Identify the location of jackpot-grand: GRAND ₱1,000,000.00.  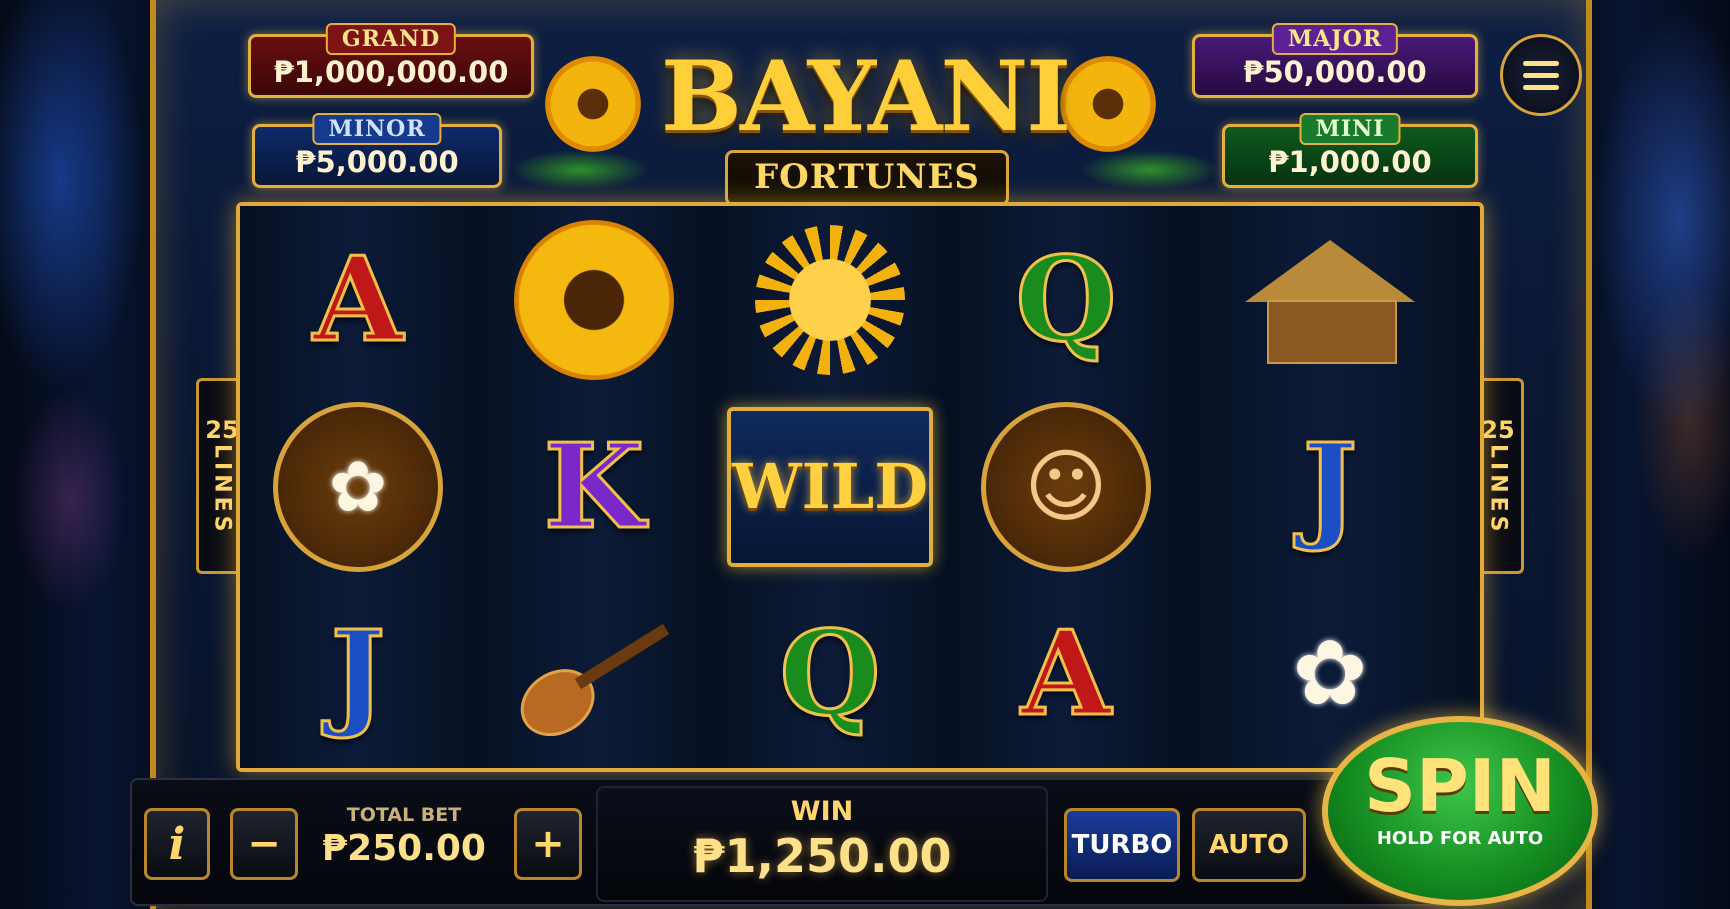
(391, 60).